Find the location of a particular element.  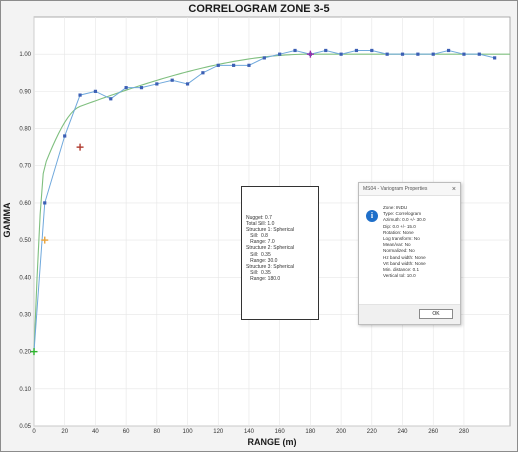

y-tick-label: 0.10 is located at coordinates (25, 390).